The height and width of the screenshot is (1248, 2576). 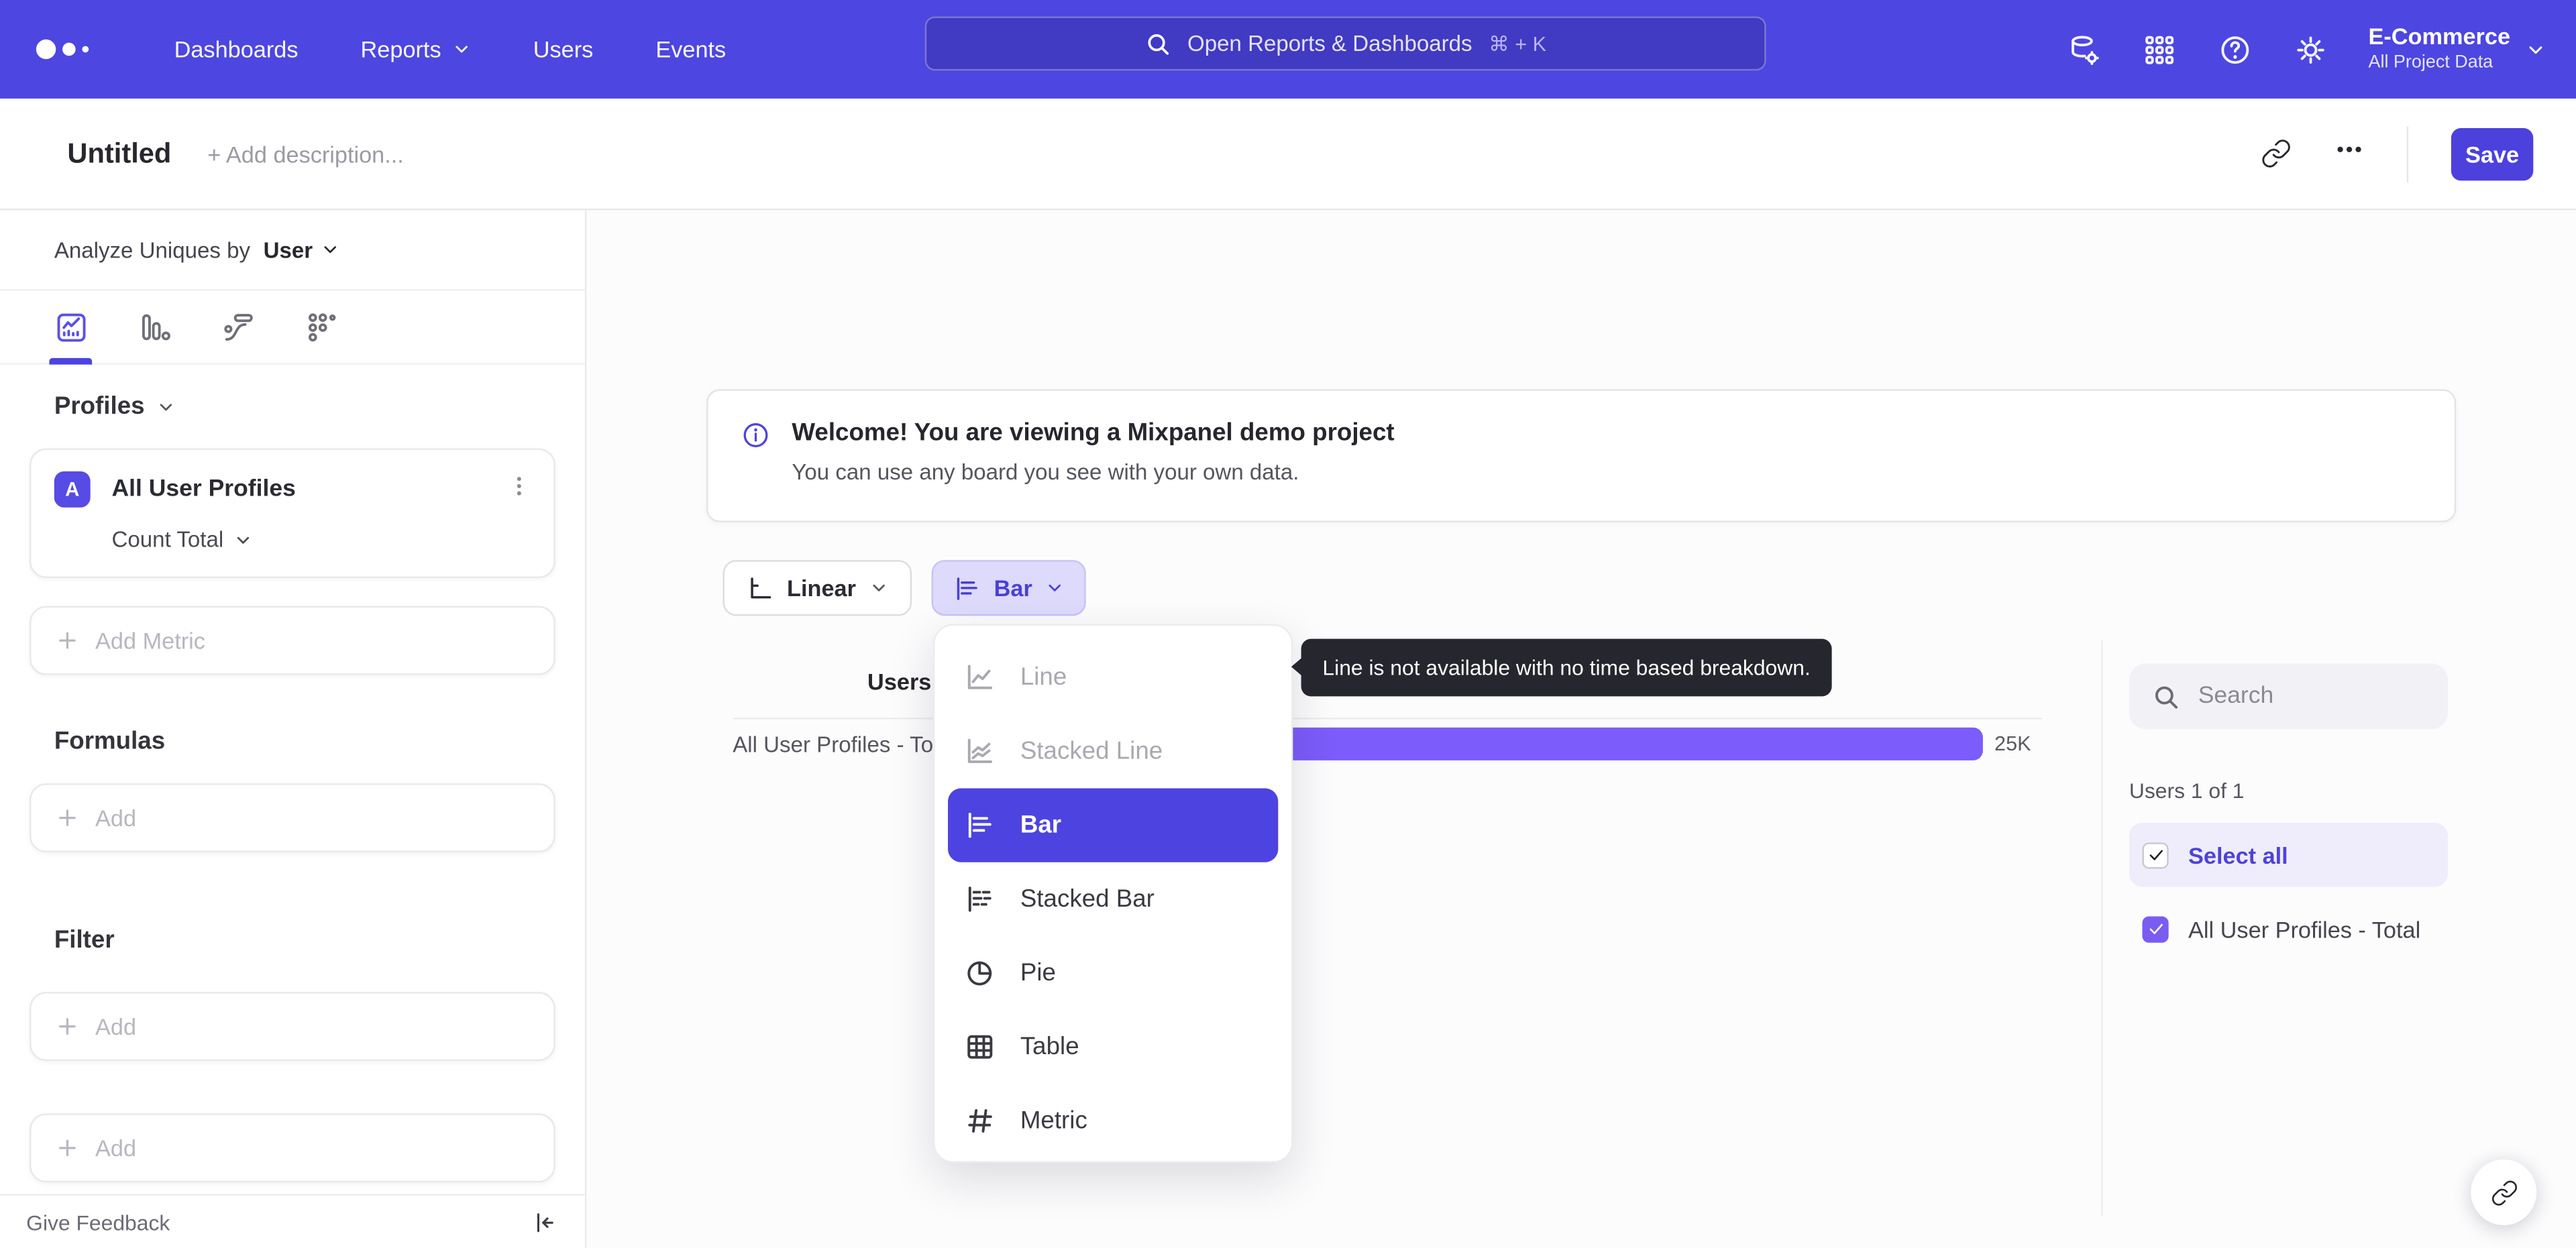 What do you see at coordinates (2012, 744) in the screenshot?
I see `chart-bar-value: 25K` at bounding box center [2012, 744].